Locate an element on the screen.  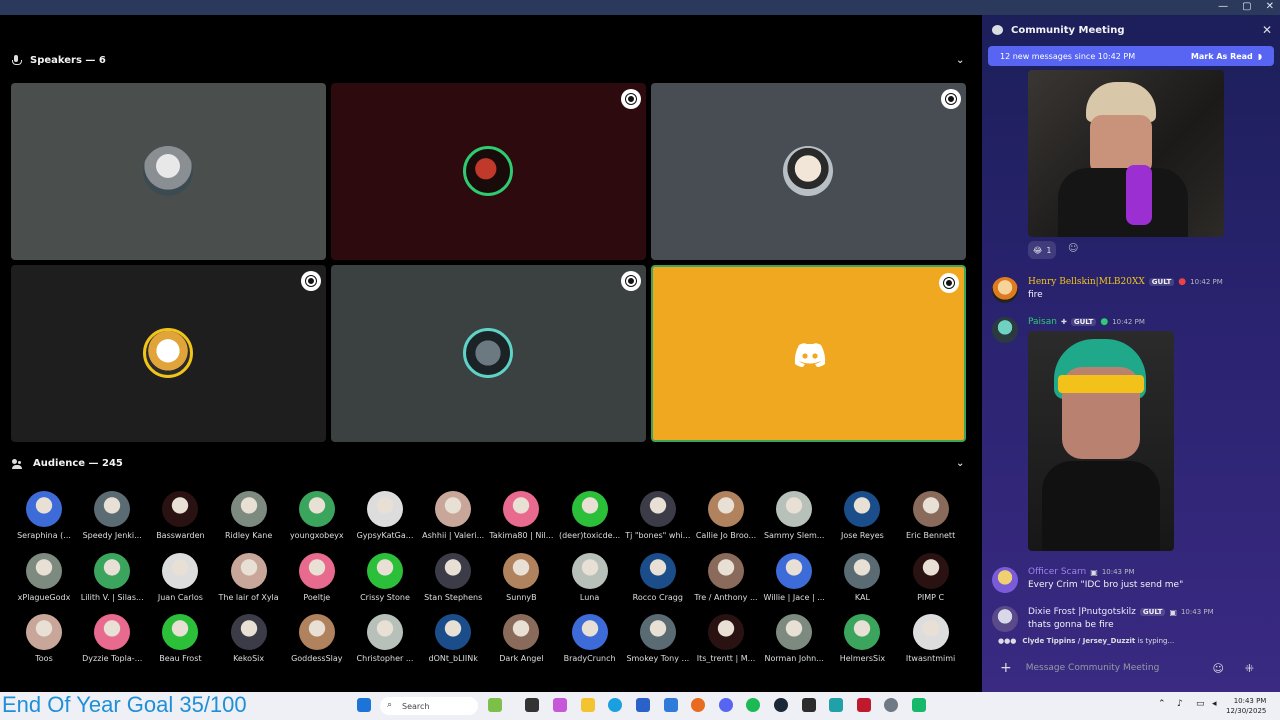
file-explorer-icon is located at coordinates (588, 705).